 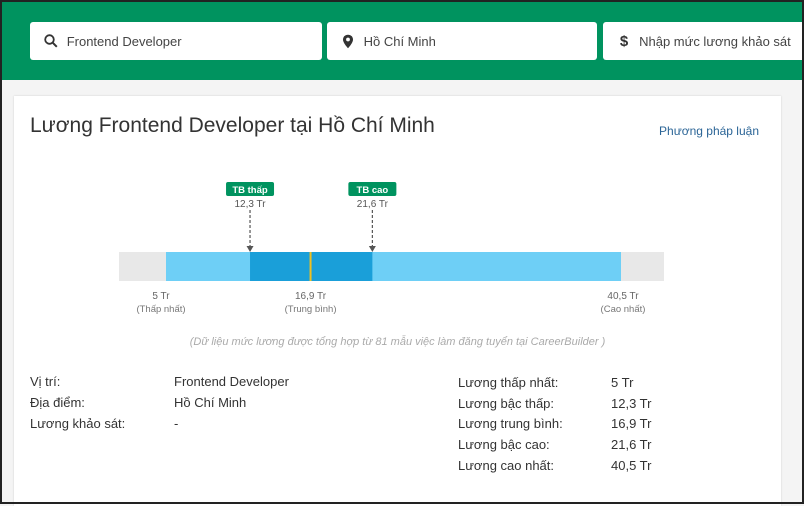 I want to click on detail-avg-salary-value: 16,9 Tr, so click(x=631, y=423).